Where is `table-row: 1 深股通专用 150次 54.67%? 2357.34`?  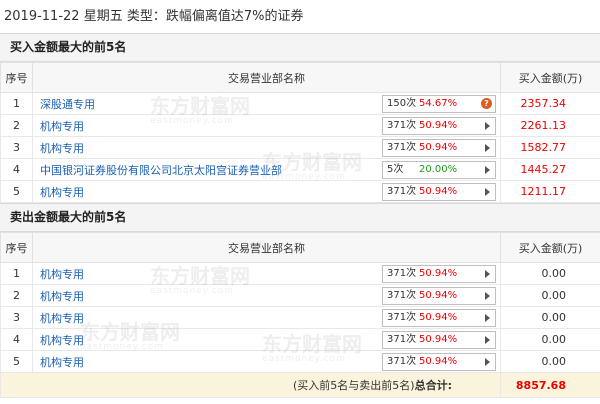
table-row: 1 深股通专用 150次 54.67%? 2357.34 is located at coordinates (300, 103).